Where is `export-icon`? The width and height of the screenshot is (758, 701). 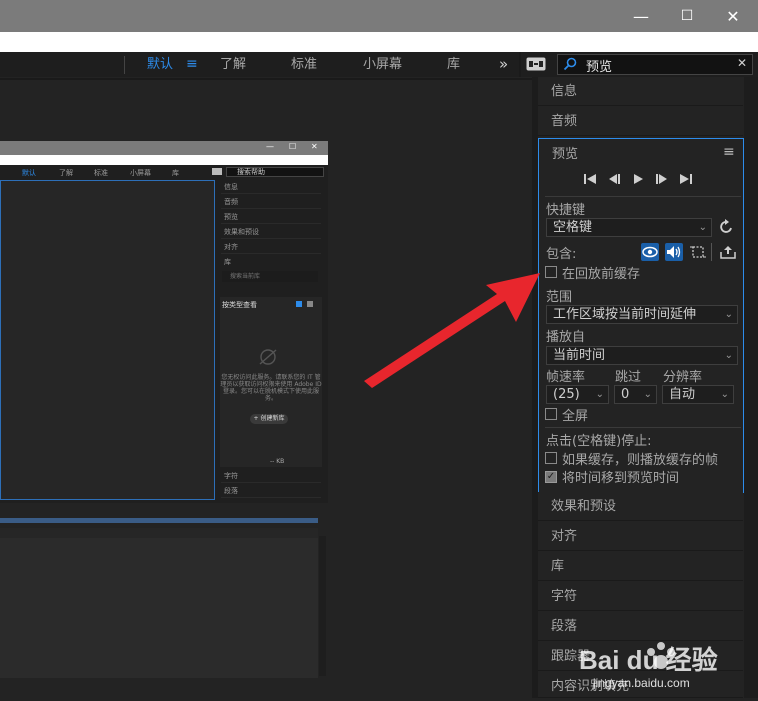 export-icon is located at coordinates (728, 252).